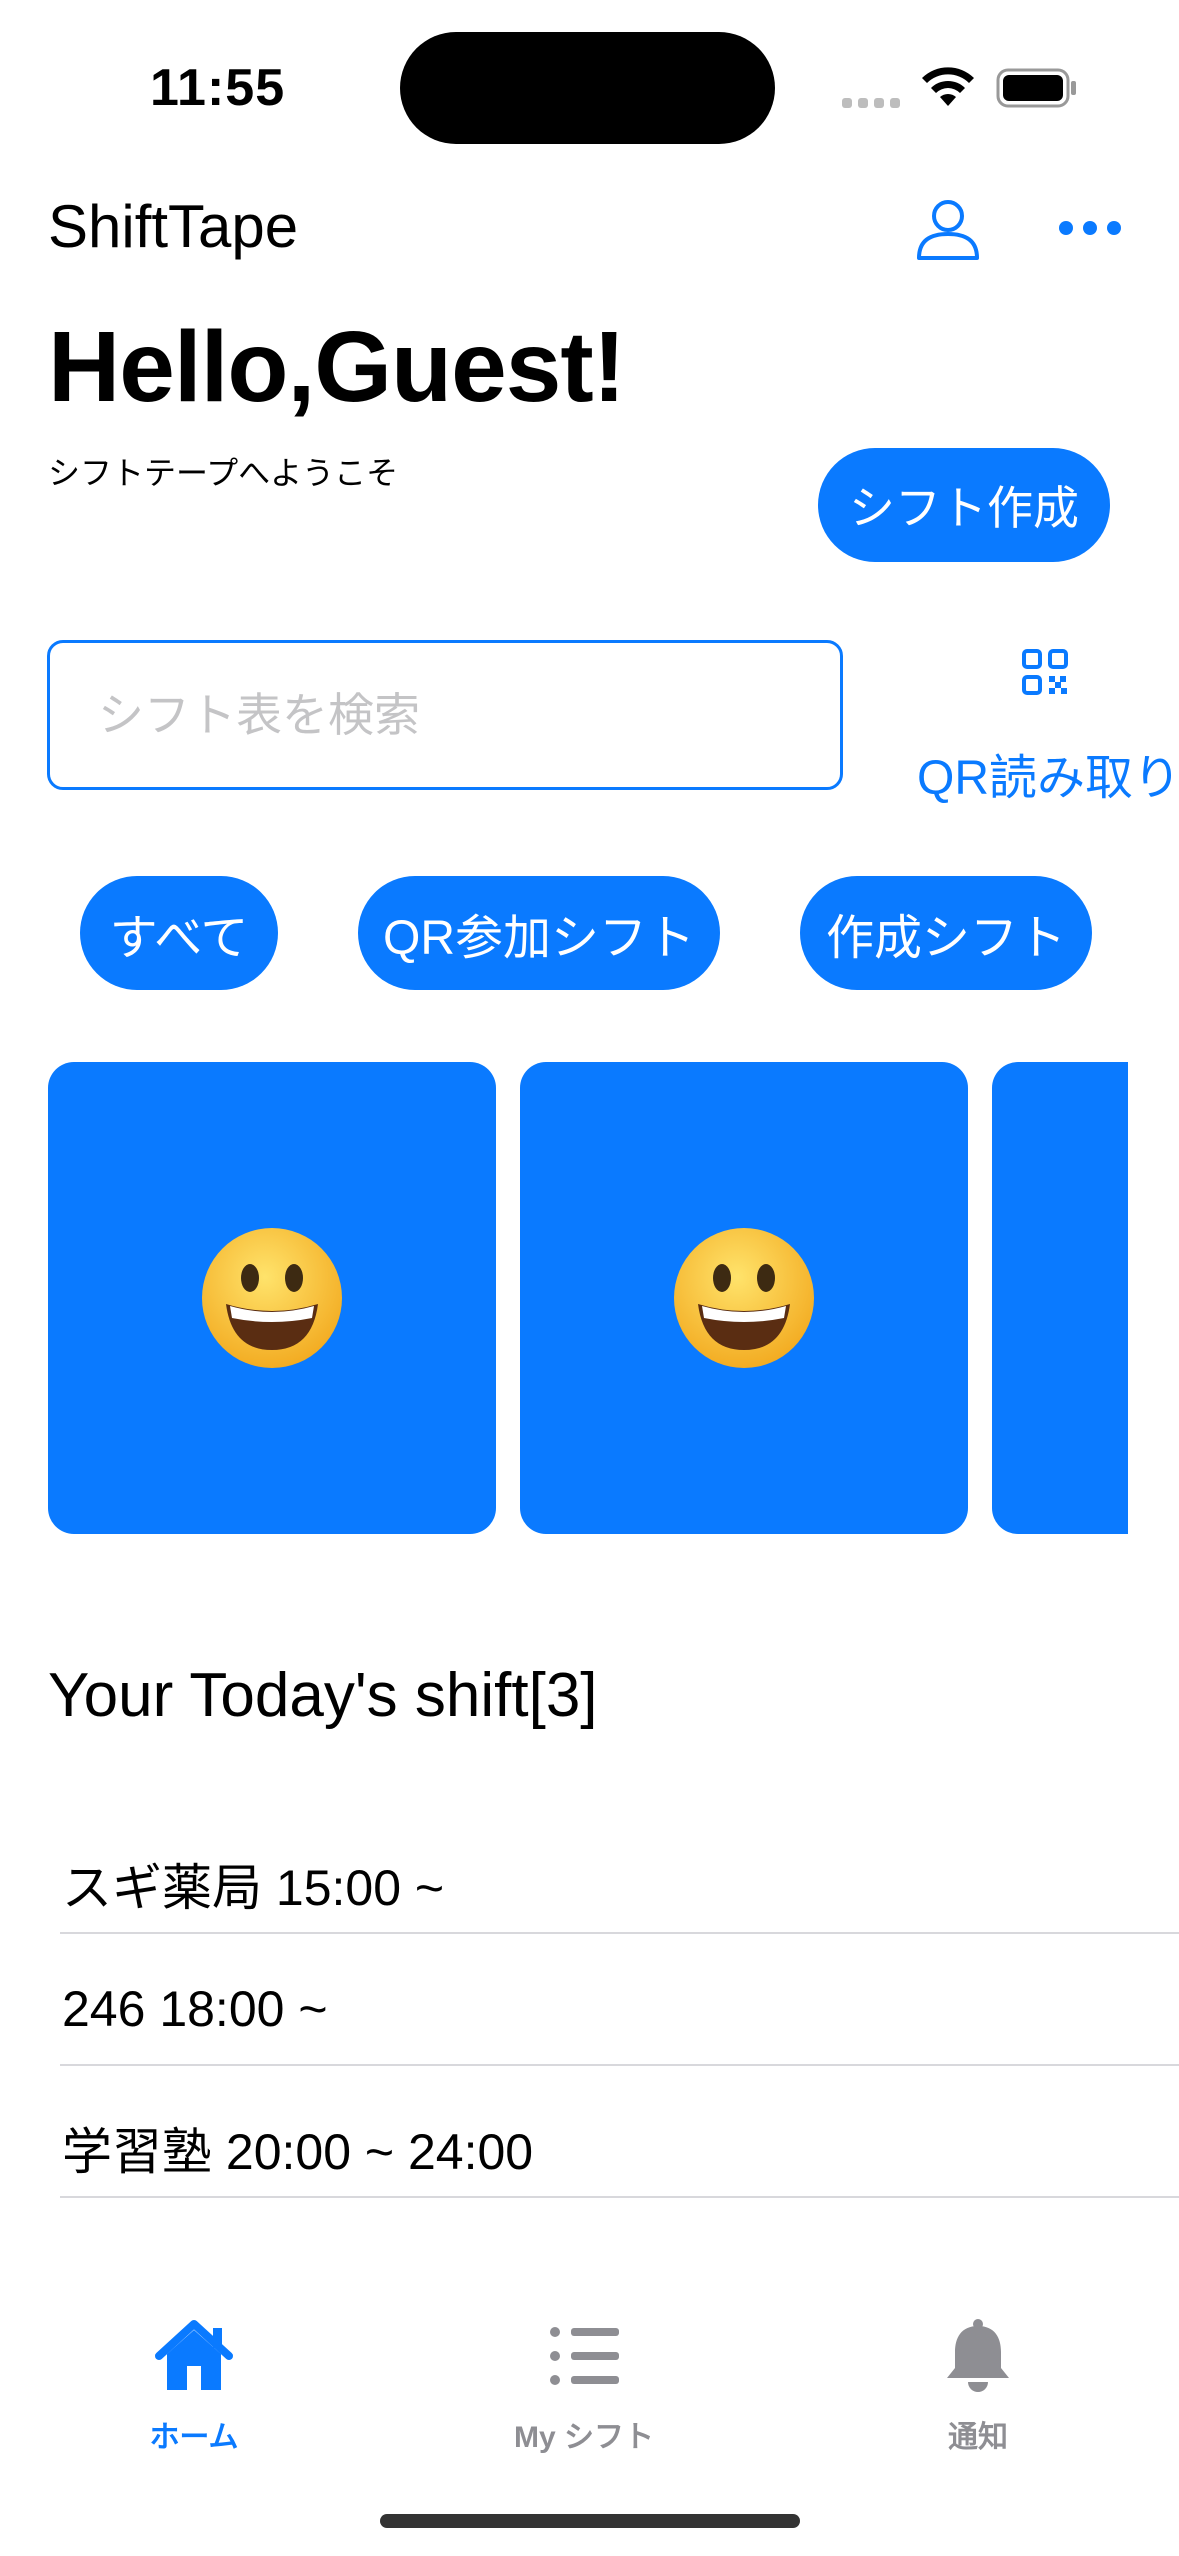 This screenshot has height=2556, width=1179. What do you see at coordinates (195, 2009) in the screenshot?
I see `shift-item-text: 246 18:00 ~` at bounding box center [195, 2009].